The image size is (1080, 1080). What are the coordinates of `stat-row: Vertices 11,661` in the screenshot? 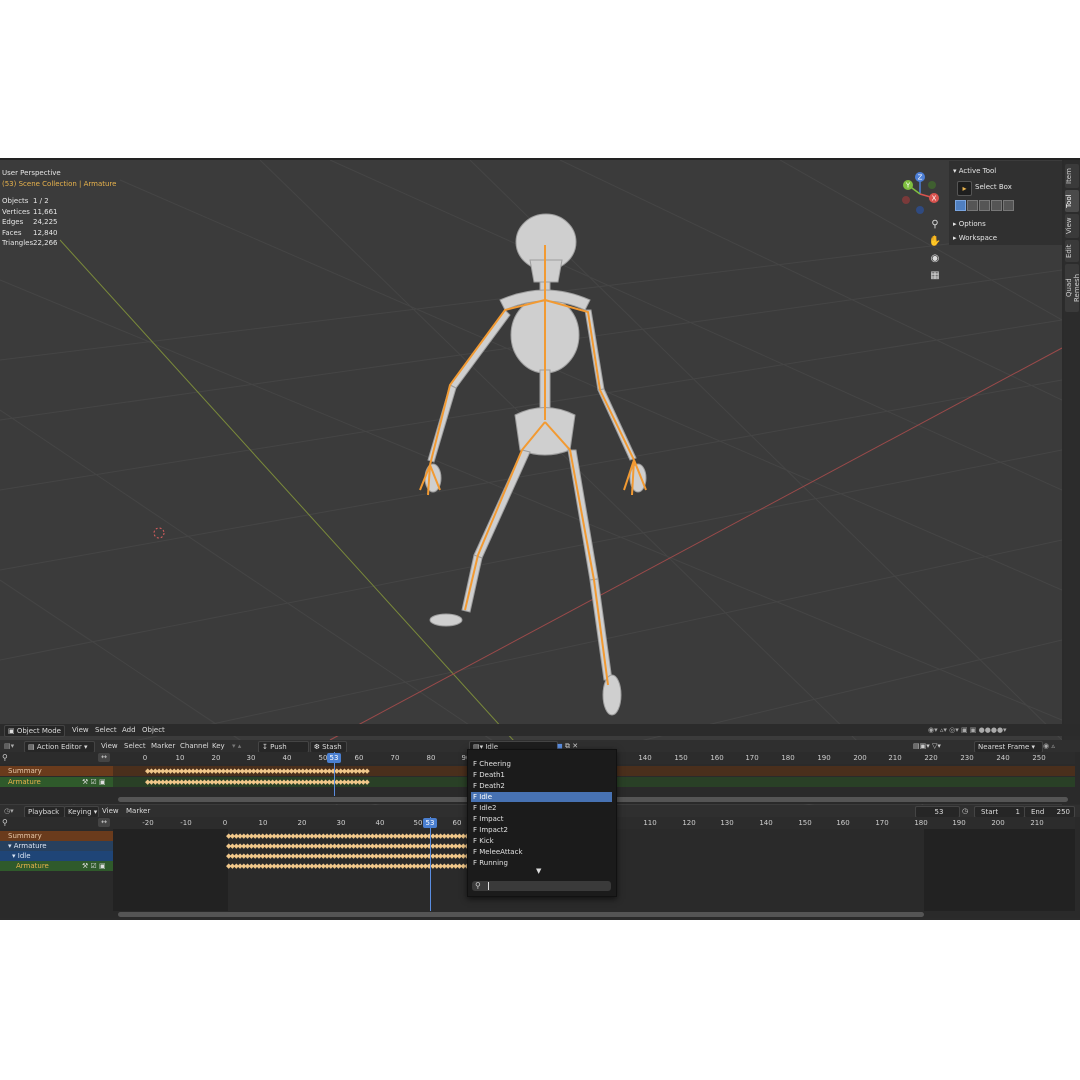 It's located at (30, 212).